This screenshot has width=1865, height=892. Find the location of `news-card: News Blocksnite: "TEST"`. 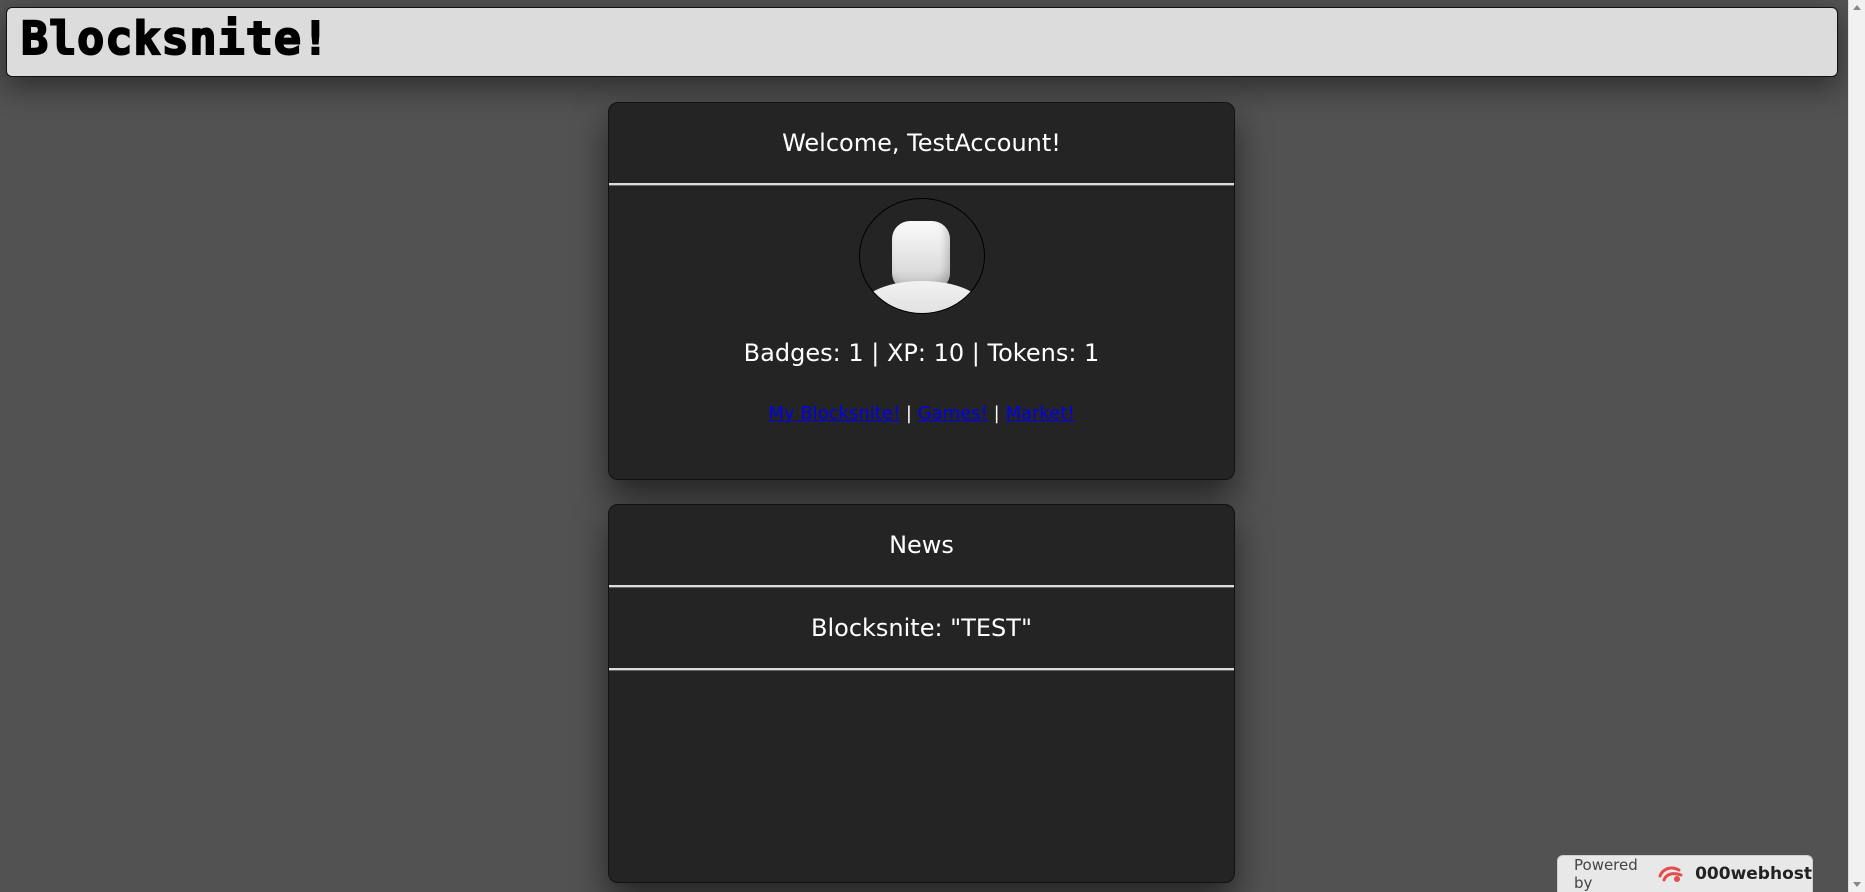

news-card: News Blocksnite: "TEST" is located at coordinates (921, 693).